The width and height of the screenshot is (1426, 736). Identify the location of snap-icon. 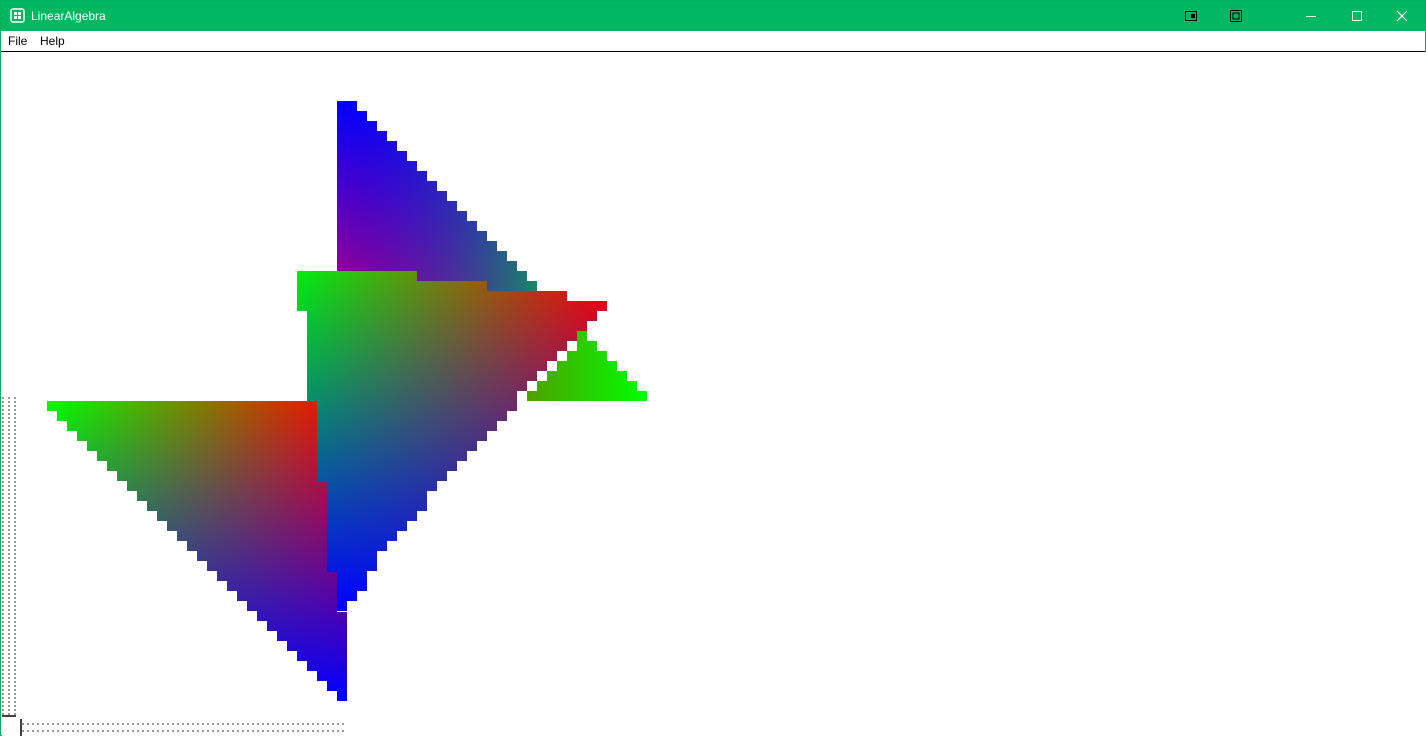
(1191, 16).